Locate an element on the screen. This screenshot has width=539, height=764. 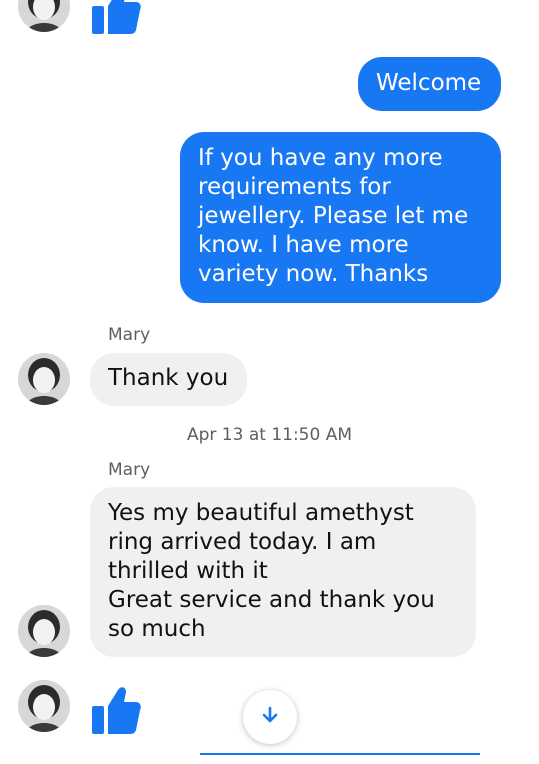
message-text: Welcome is located at coordinates (429, 83).